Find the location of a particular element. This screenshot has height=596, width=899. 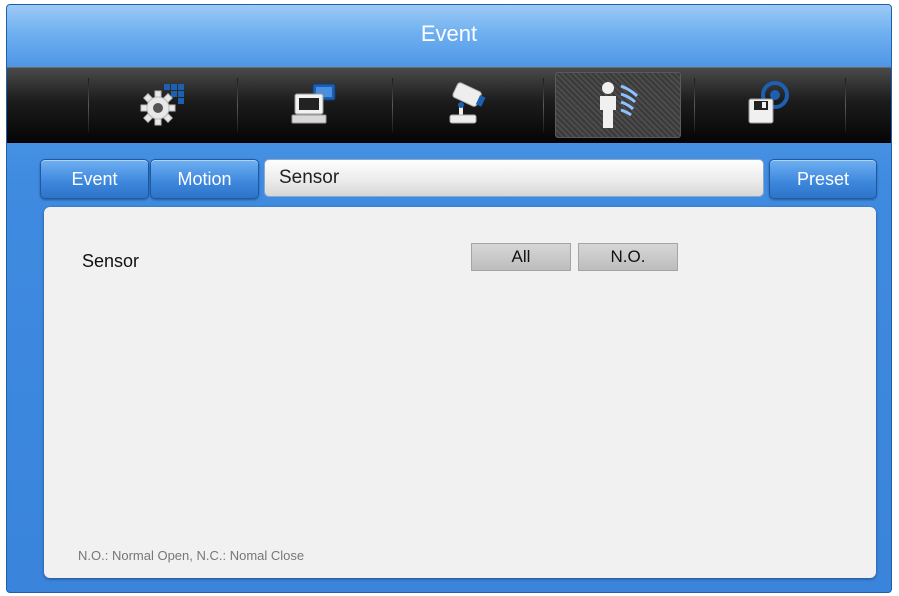

legend-footnote: N.O.: Normal Open, N.C.: Nomal Close is located at coordinates (191, 555).